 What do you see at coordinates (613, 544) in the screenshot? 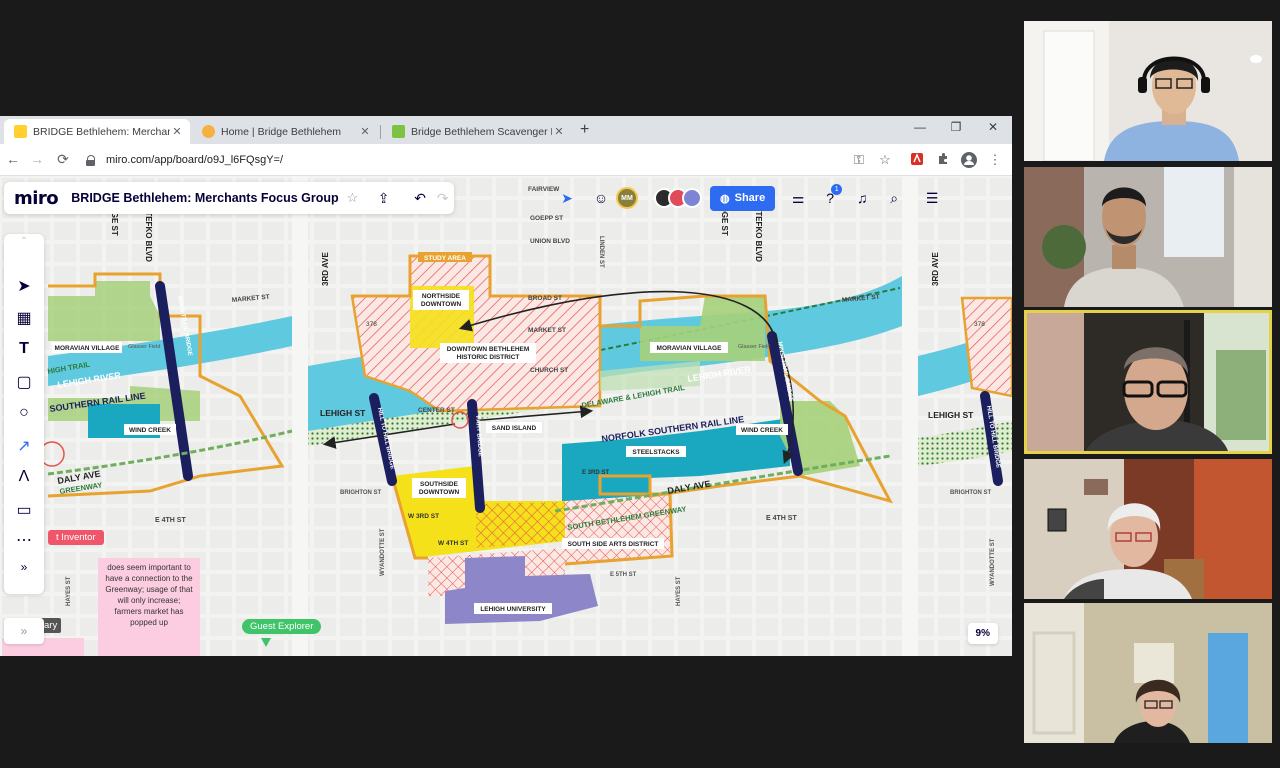
I see `arts-district-label: SOUTH SIDE ARTS DISTRICT` at bounding box center [613, 544].